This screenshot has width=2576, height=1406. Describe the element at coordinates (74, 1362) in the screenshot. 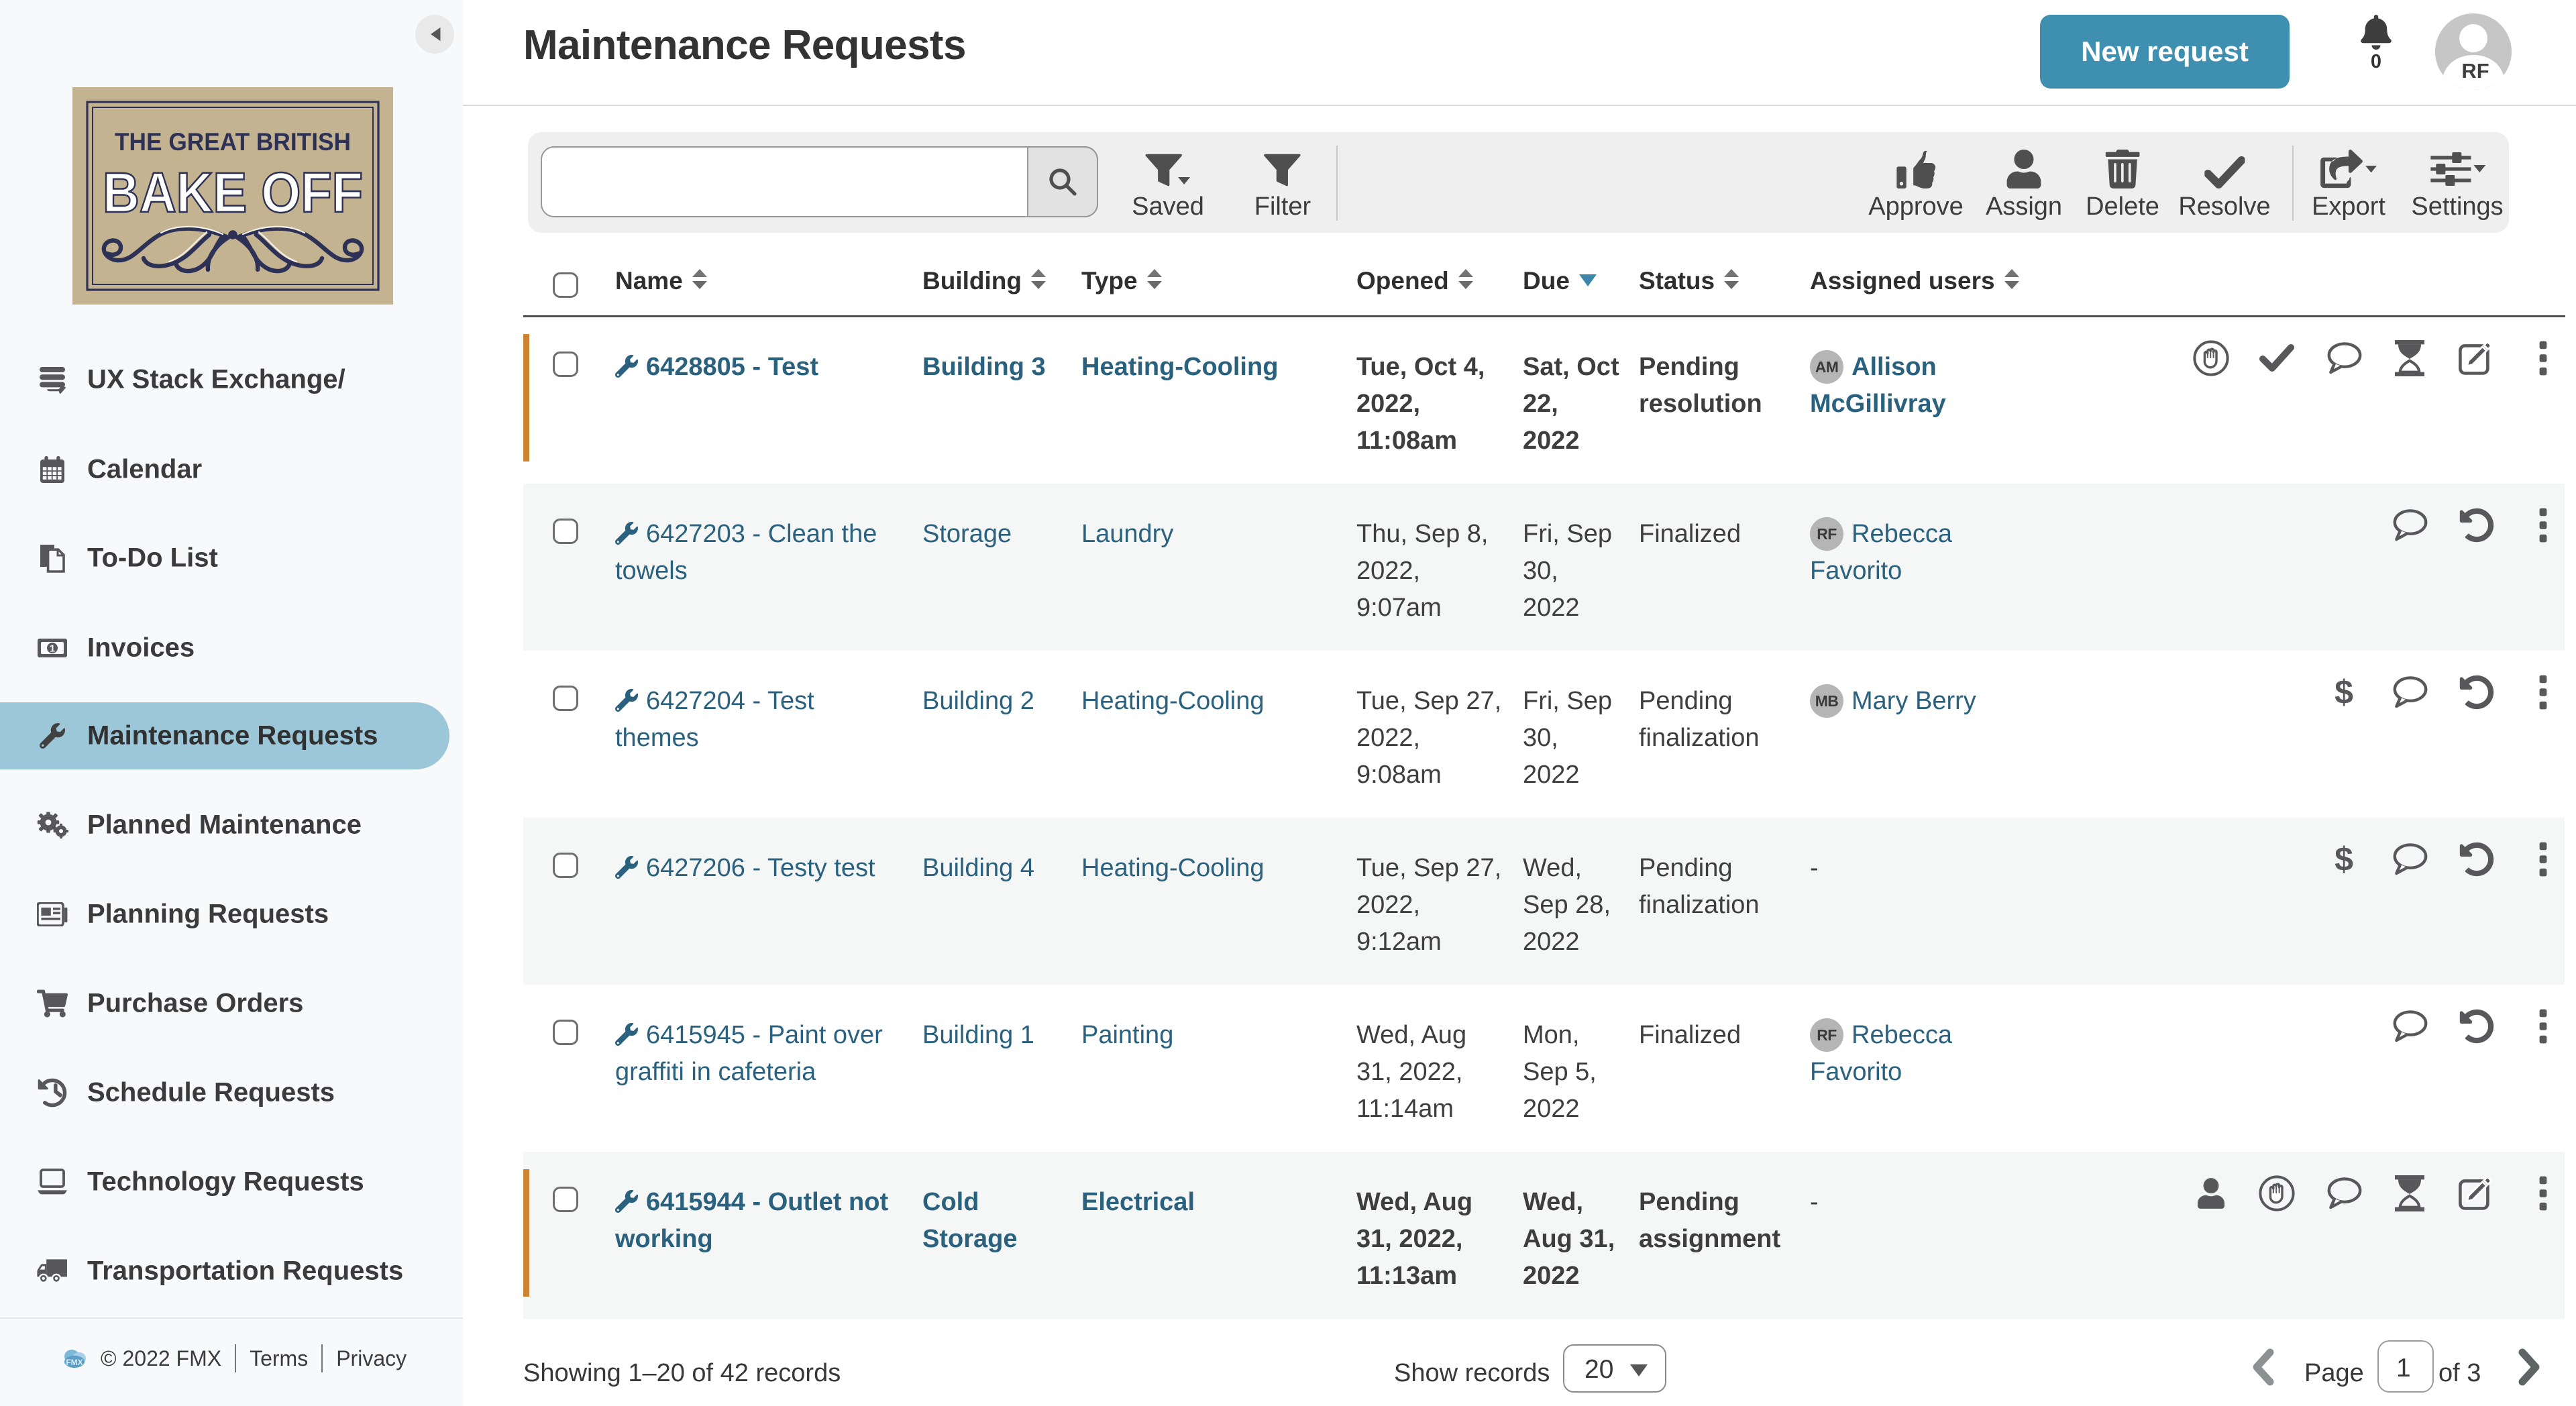

I see `svg-text: FMX` at that location.